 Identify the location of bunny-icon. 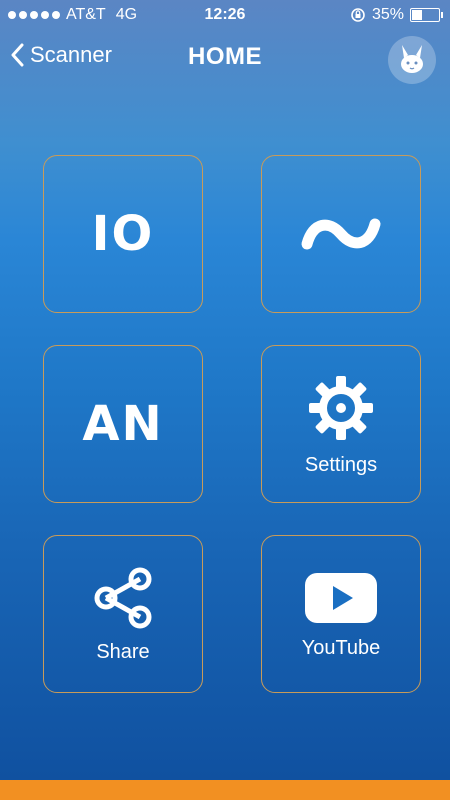
(412, 59).